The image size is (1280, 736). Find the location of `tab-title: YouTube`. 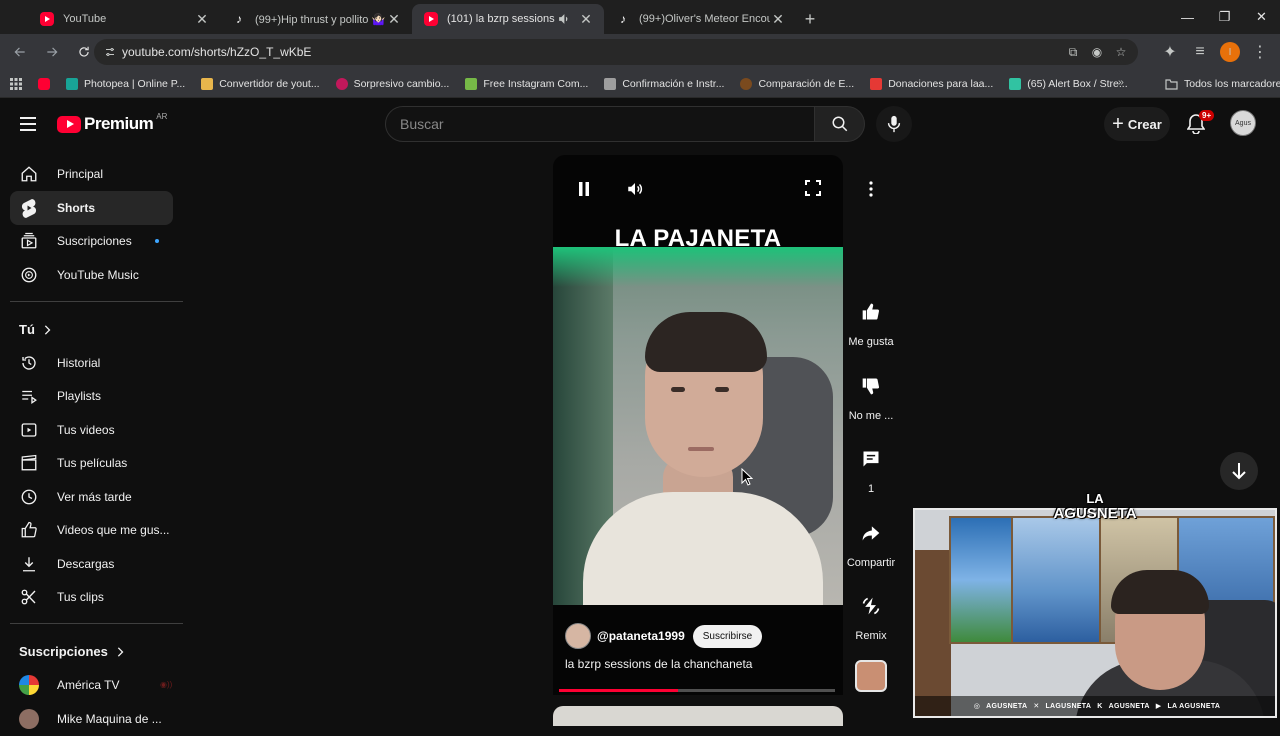

tab-title: YouTube is located at coordinates (85, 19).